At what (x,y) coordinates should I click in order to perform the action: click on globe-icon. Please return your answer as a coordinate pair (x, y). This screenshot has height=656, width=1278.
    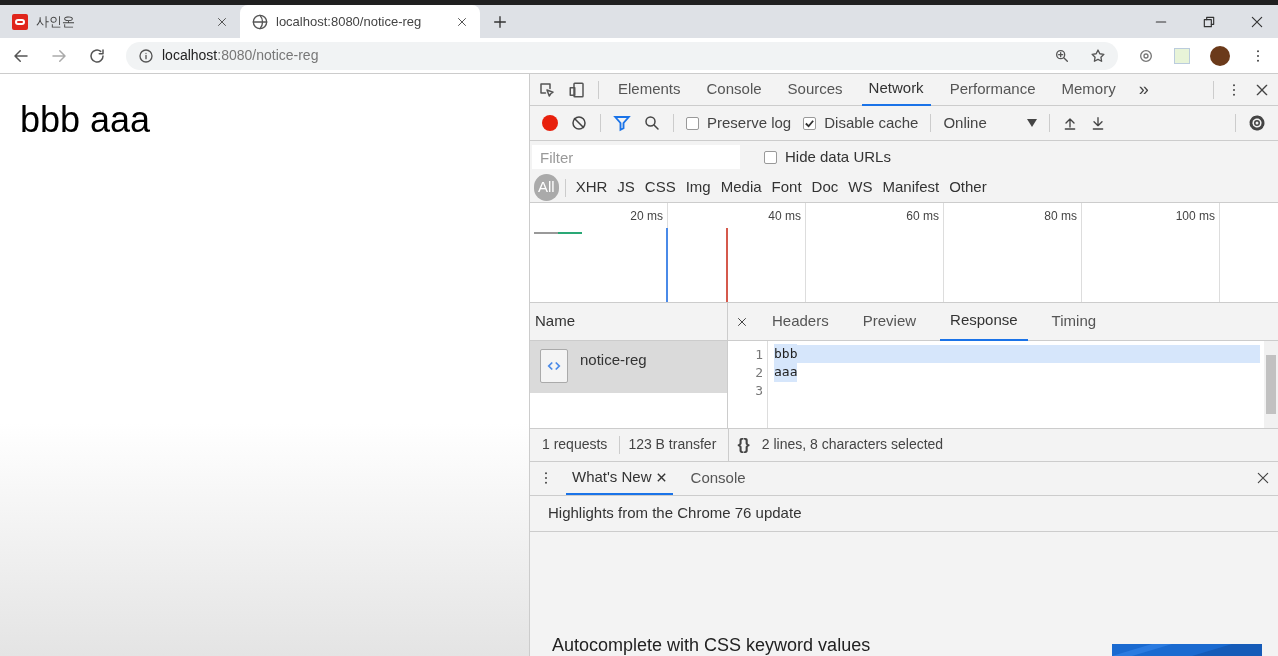
    Looking at the image, I should click on (260, 21).